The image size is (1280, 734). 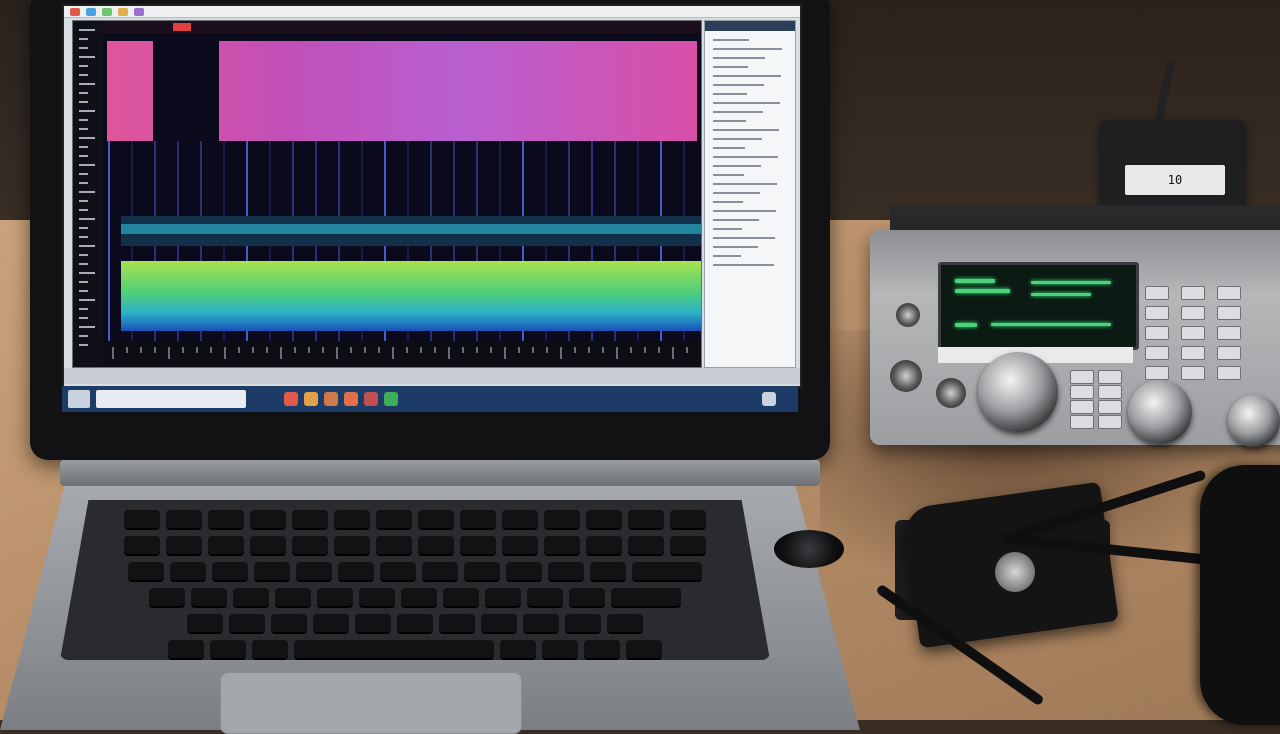 What do you see at coordinates (1018, 392) in the screenshot?
I see `main-tuning-knob` at bounding box center [1018, 392].